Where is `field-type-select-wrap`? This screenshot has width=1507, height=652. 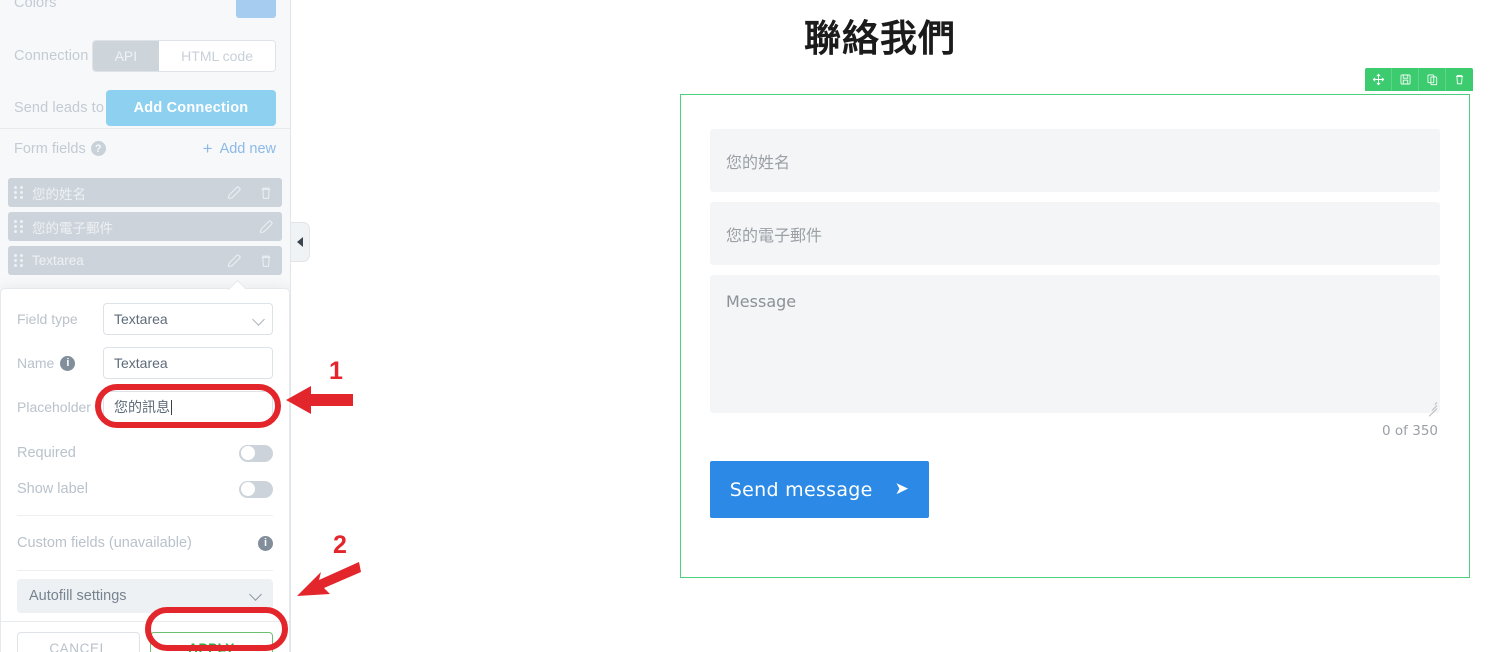
field-type-select-wrap is located at coordinates (188, 319).